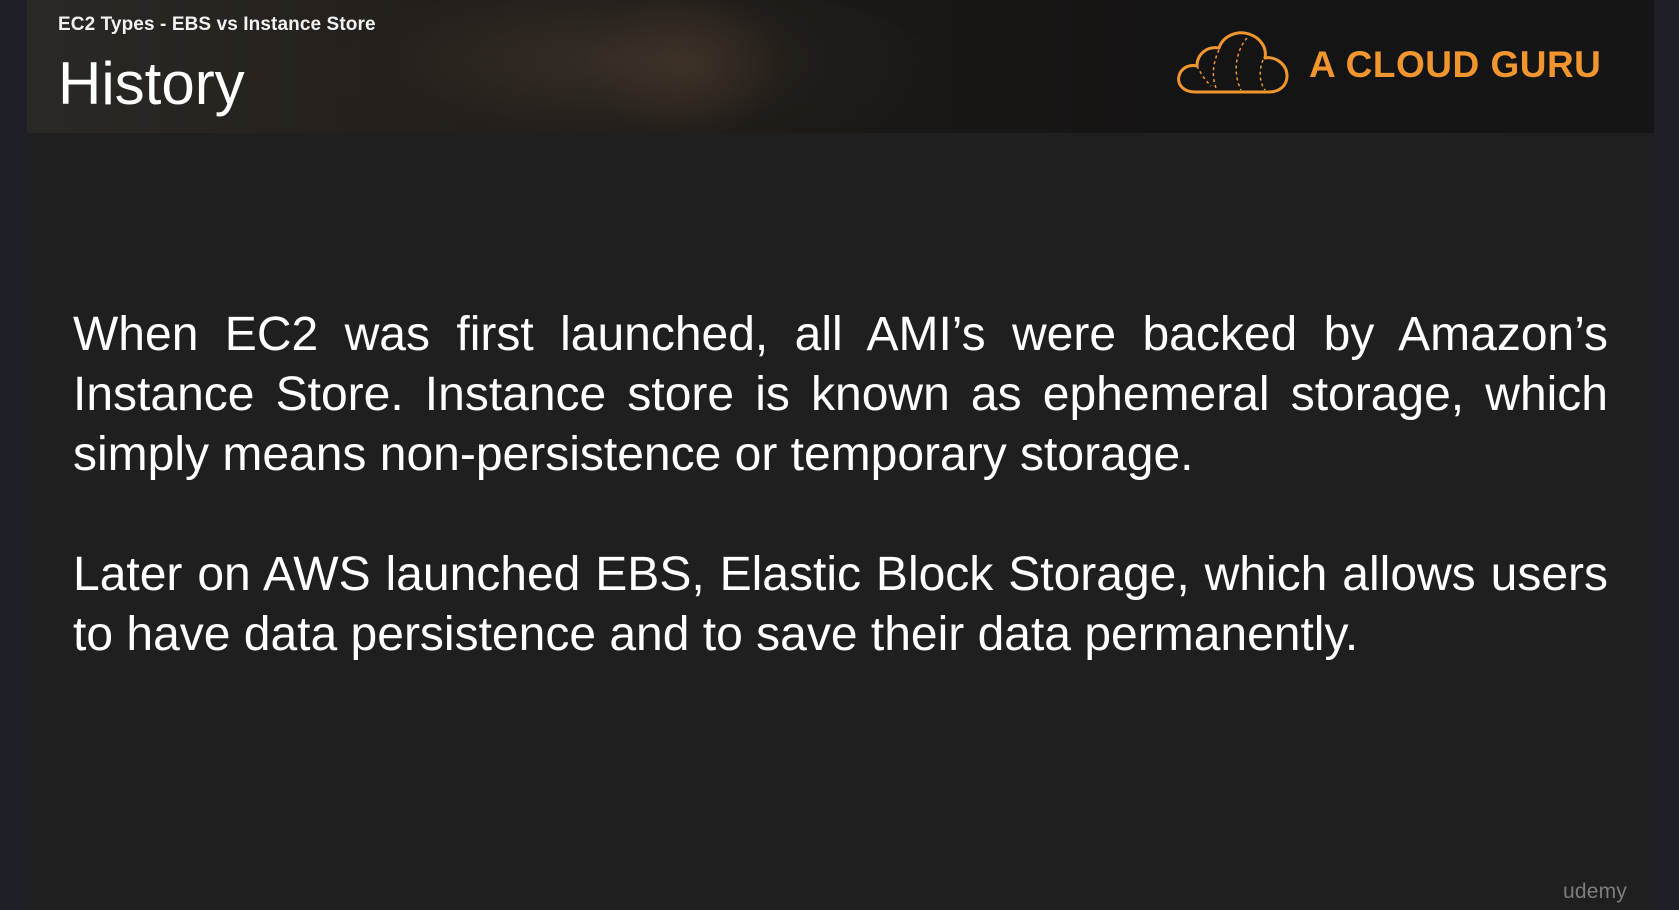  I want to click on slide-subtitle: EC2 Types - EBS vs Instance Store, so click(217, 24).